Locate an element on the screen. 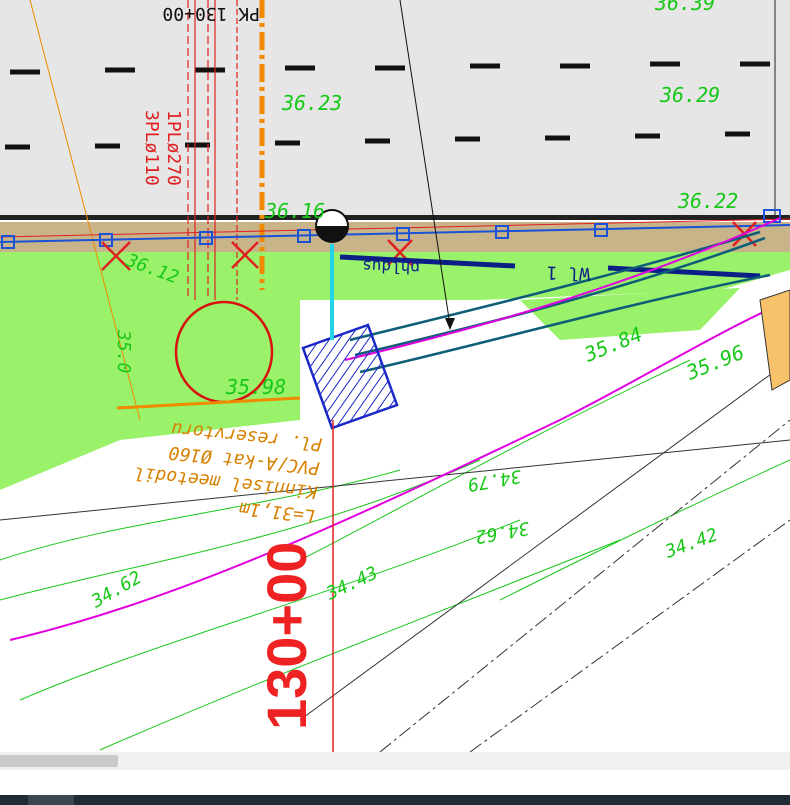  elevation-label: 35.96 is located at coordinates (715, 362).